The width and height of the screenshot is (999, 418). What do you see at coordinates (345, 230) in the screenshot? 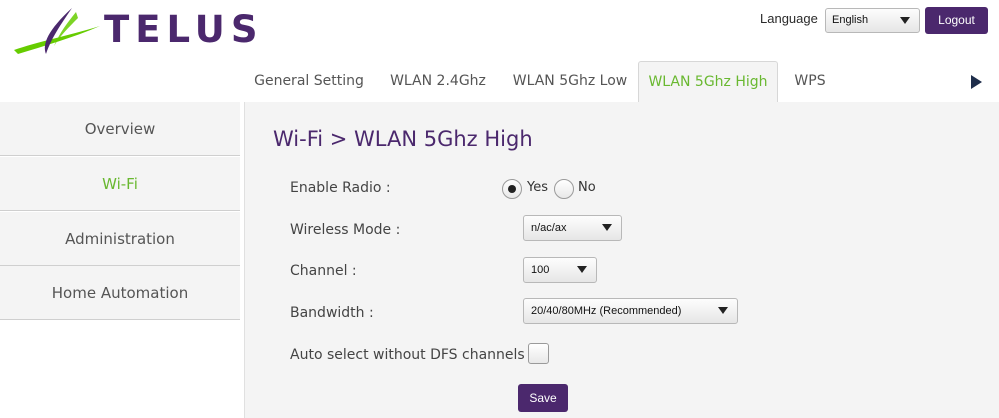
I see `wireless-mode-label: Wireless Mode :` at bounding box center [345, 230].